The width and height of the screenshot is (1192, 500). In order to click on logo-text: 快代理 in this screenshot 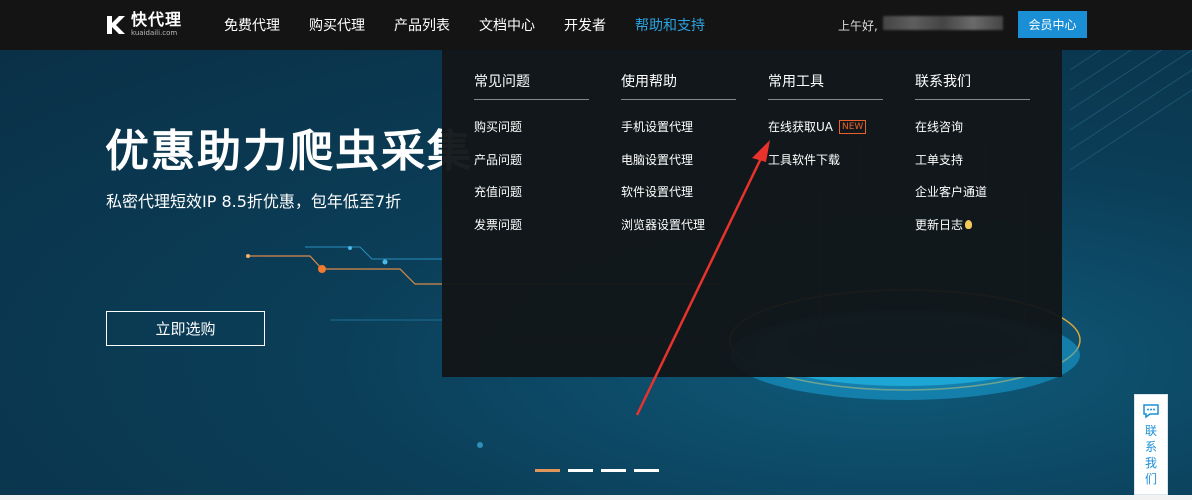, I will do `click(157, 19)`.